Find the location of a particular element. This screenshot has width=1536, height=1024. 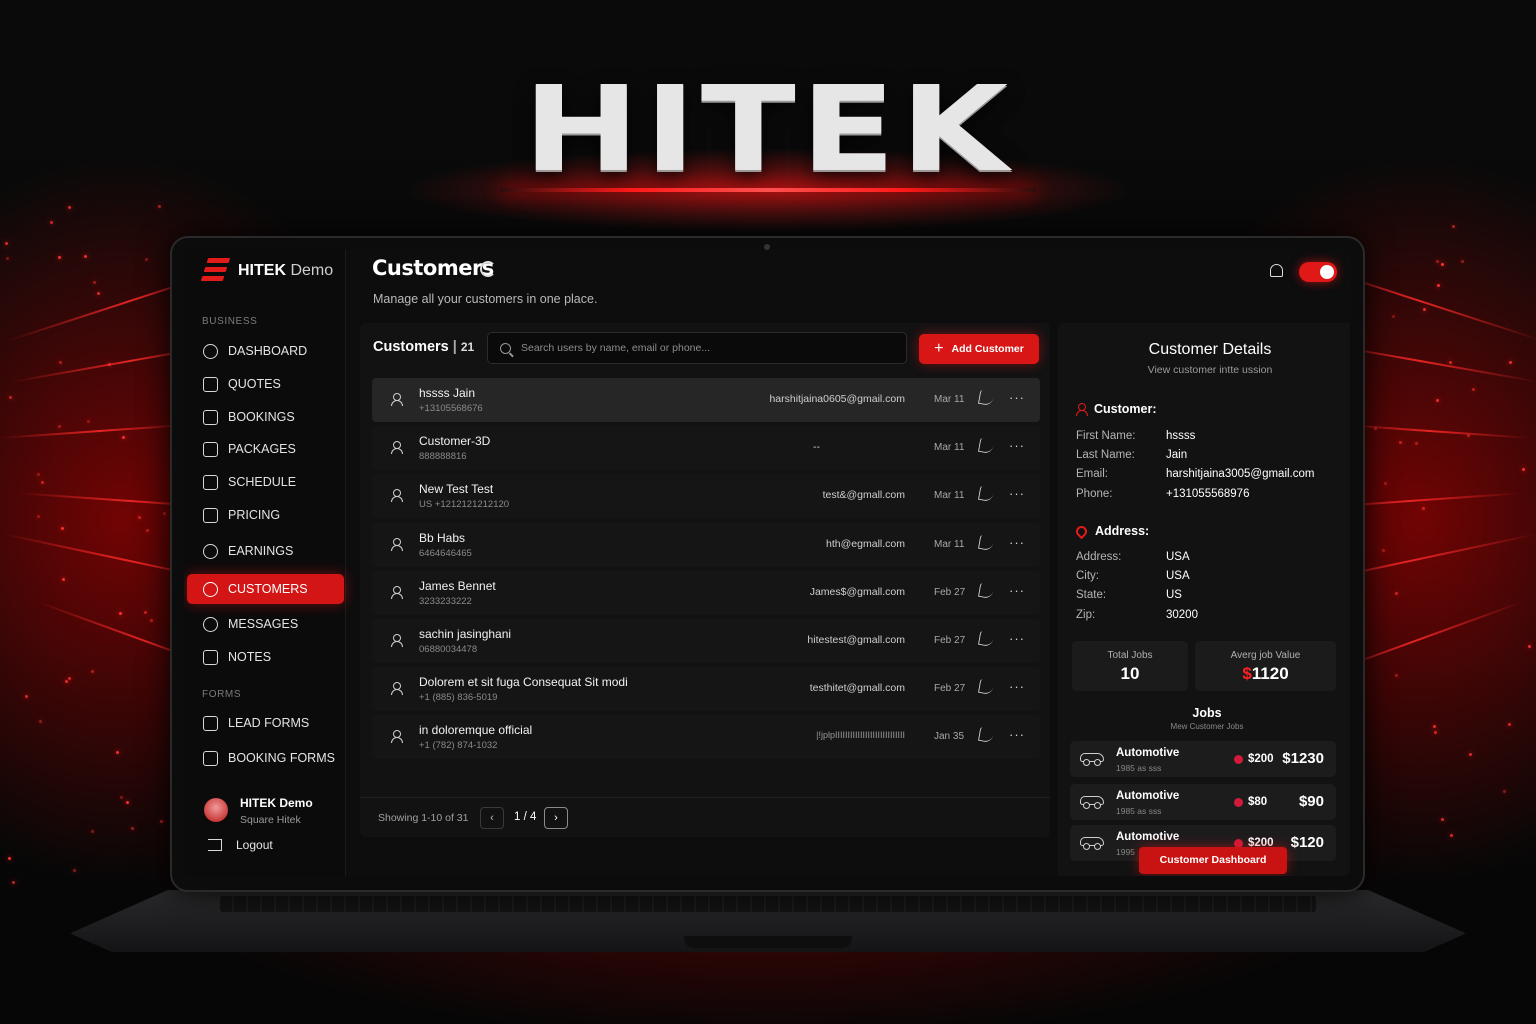

refresh-icon is located at coordinates (488, 269).